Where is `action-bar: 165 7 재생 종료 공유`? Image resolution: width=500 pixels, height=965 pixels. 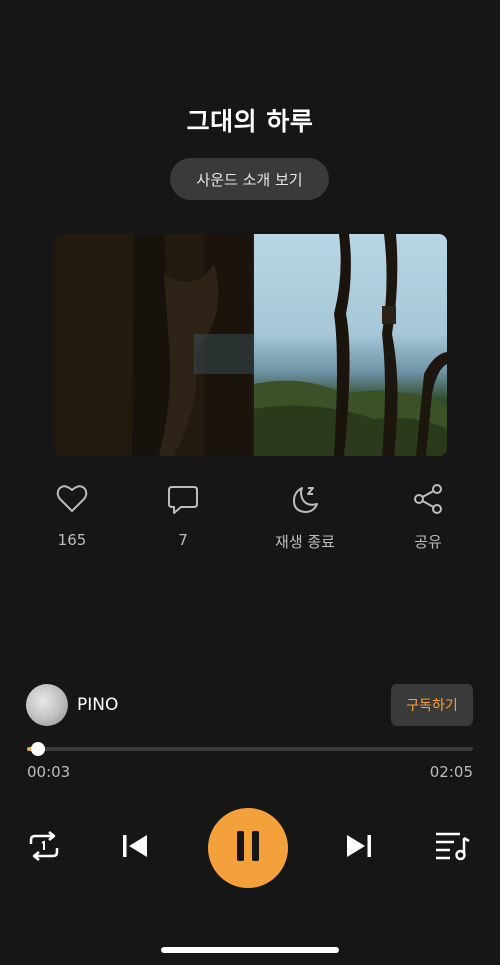
action-bar: 165 7 재생 종료 공유 is located at coordinates (250, 522).